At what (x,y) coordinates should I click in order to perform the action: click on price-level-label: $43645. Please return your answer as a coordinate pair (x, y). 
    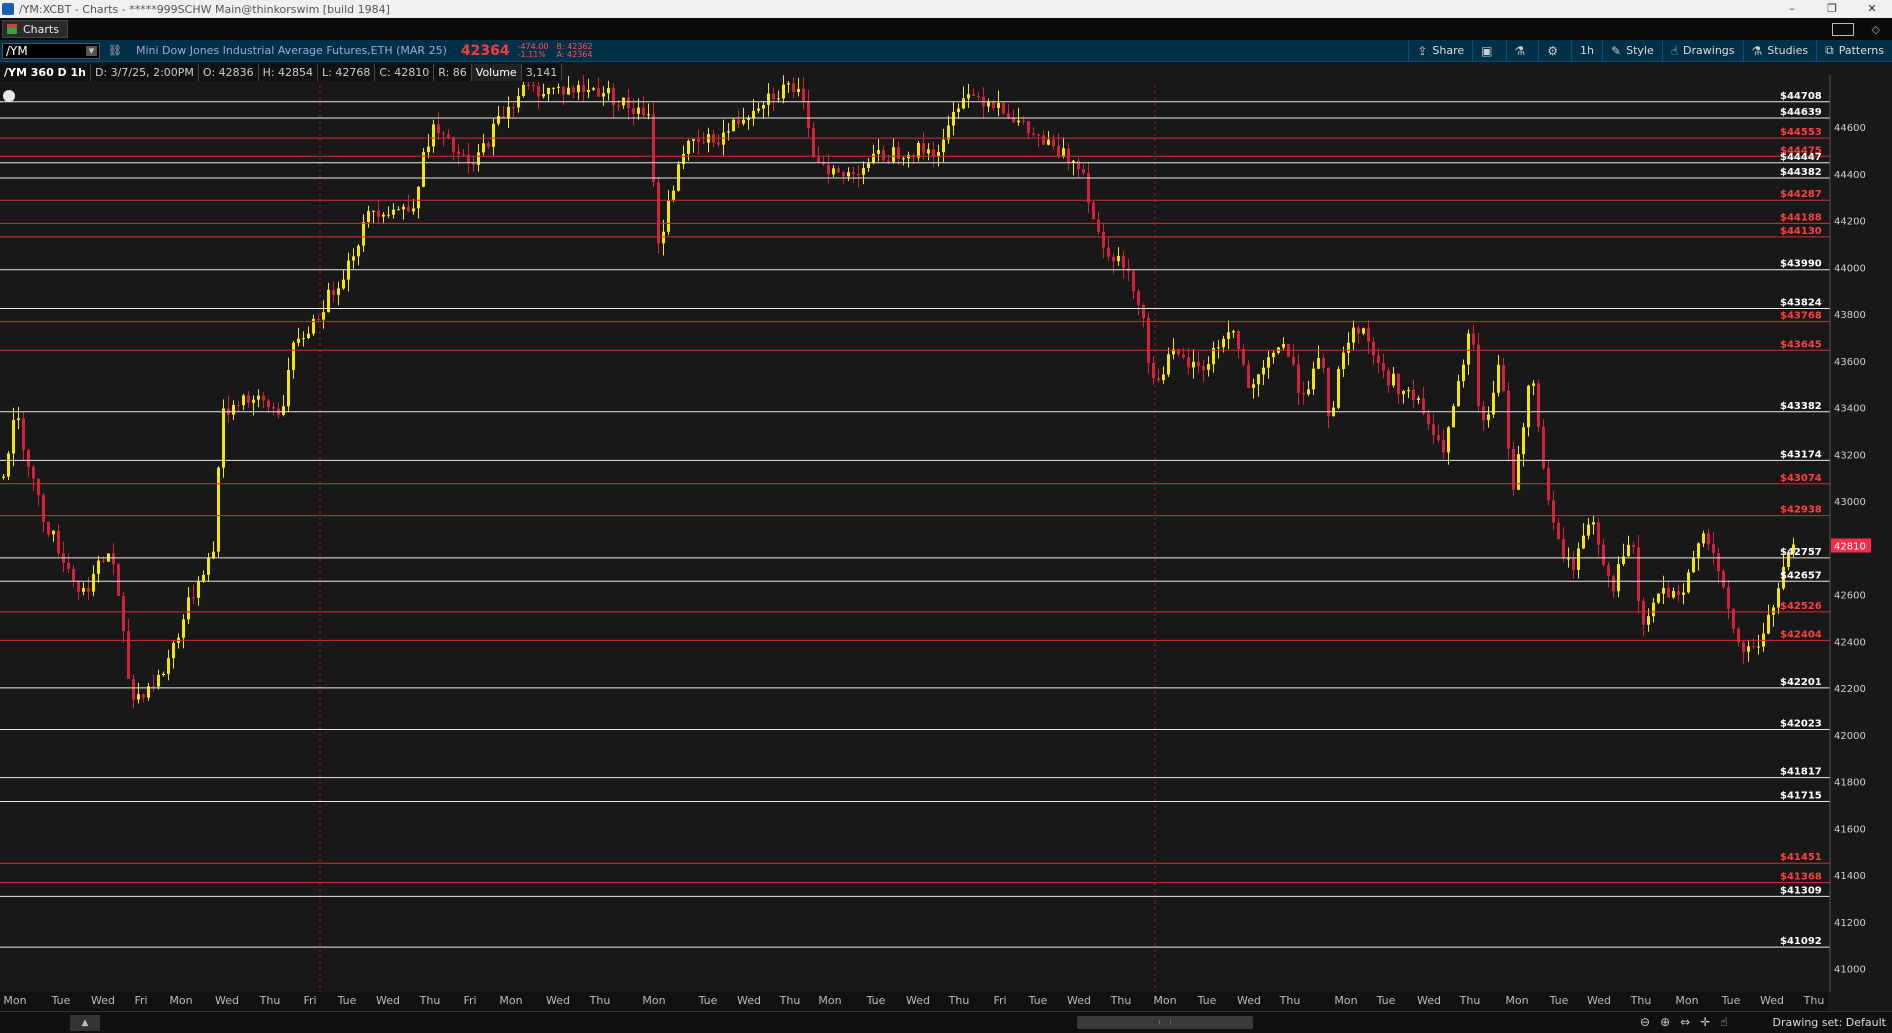
    Looking at the image, I should click on (1801, 344).